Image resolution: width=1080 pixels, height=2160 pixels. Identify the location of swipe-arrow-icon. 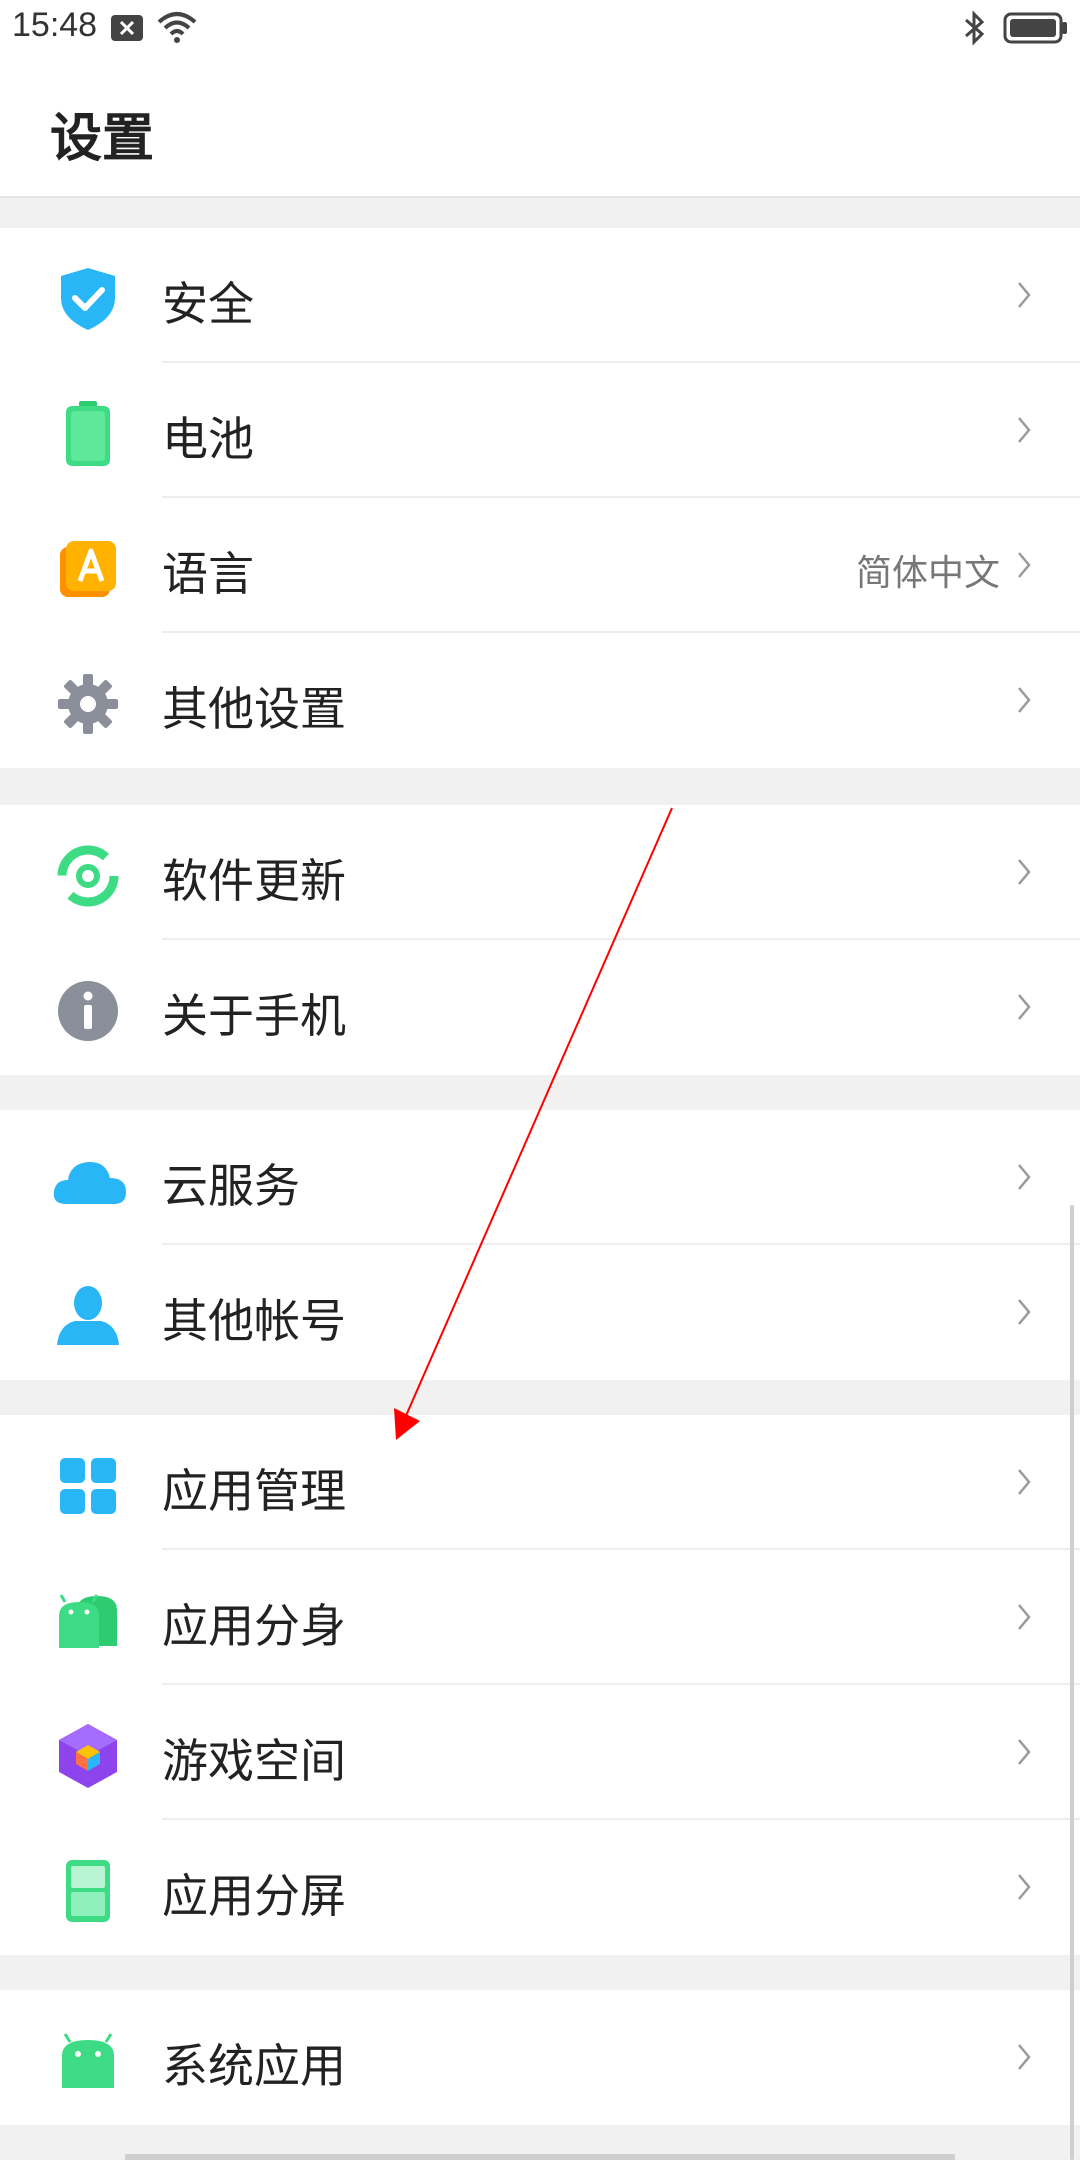
(533, 1123).